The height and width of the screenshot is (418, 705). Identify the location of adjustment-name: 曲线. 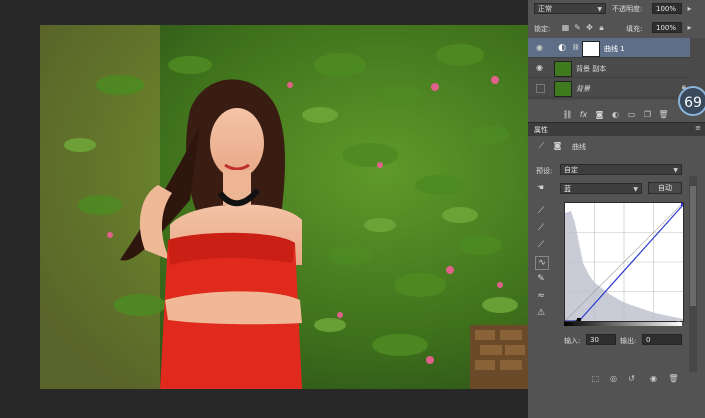
(579, 147).